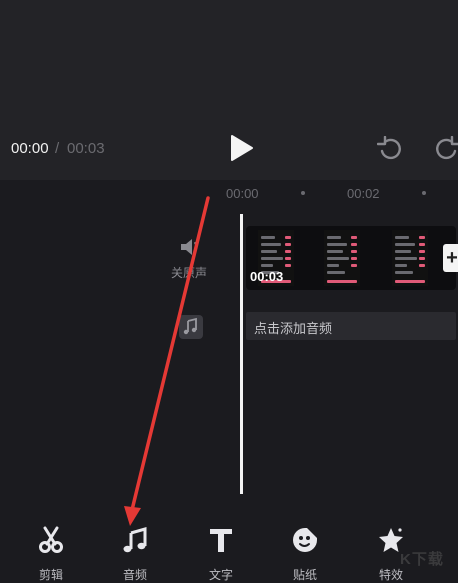  Describe the element at coordinates (241, 148) in the screenshot. I see `play-icon` at that location.